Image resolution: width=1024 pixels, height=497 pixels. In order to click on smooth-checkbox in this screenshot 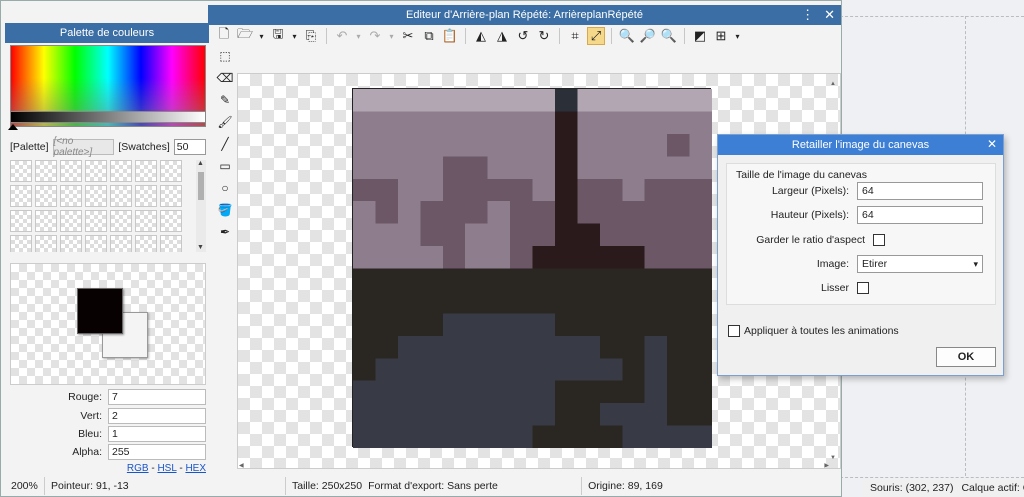, I will do `click(863, 288)`.